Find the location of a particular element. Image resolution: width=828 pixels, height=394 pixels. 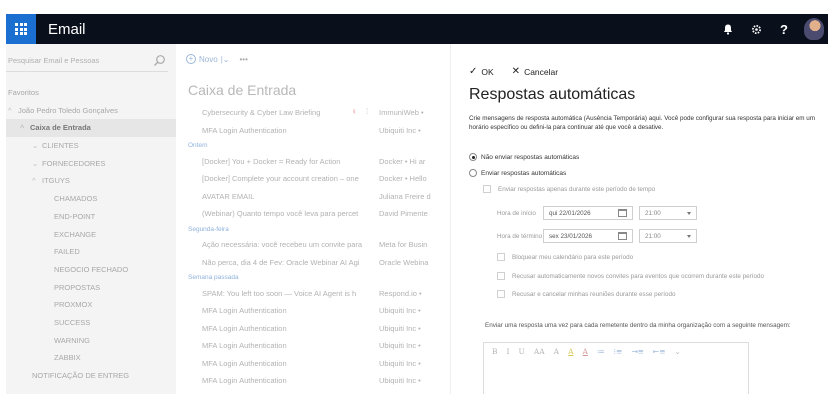

sidebar-item: ⌄ FORNECEDORES is located at coordinates (91, 164).